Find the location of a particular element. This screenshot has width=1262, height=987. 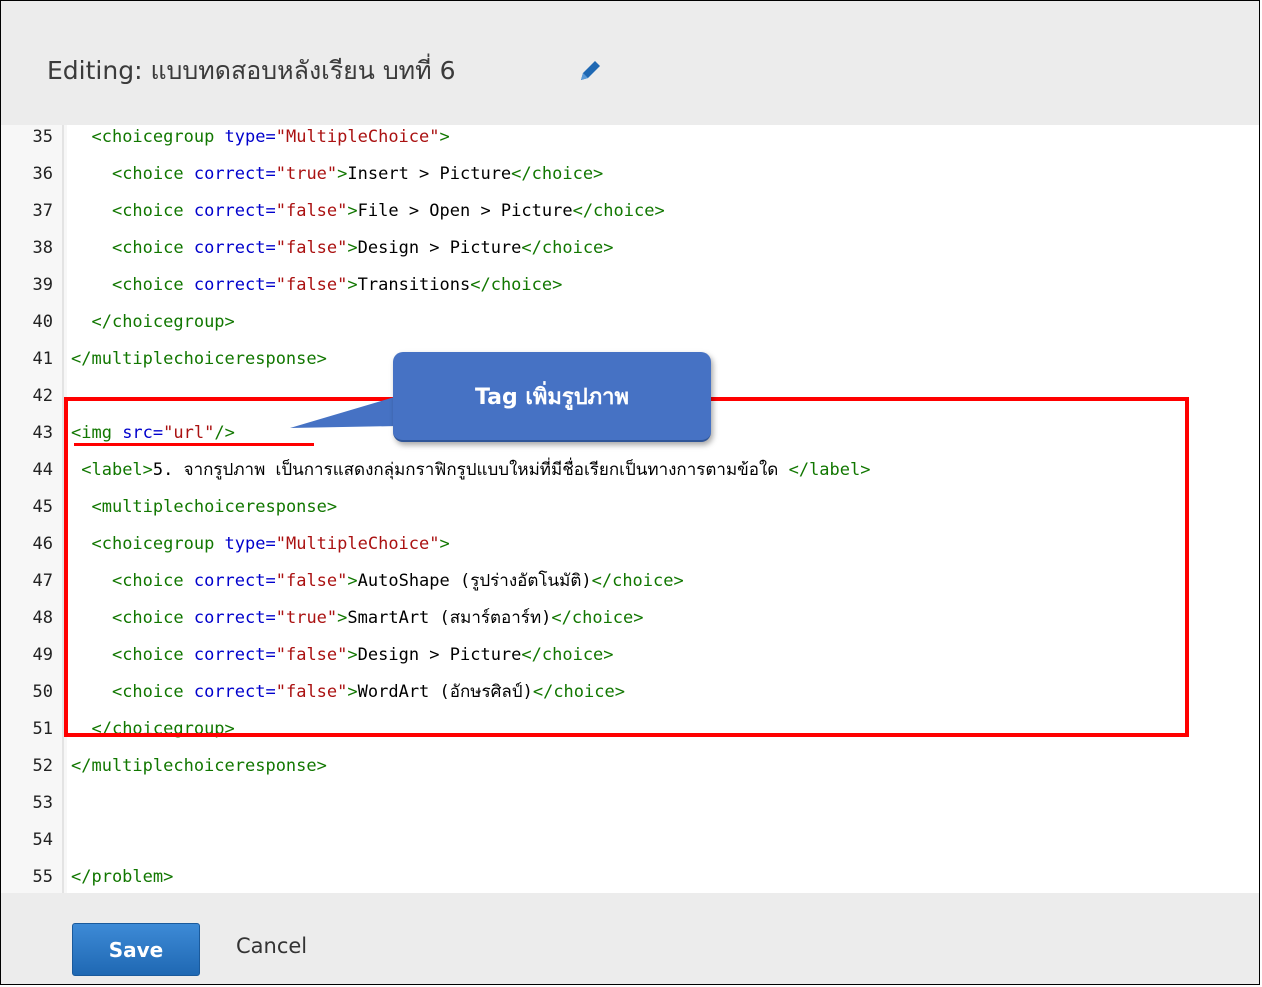

cancel-button: Cancel is located at coordinates (271, 946).